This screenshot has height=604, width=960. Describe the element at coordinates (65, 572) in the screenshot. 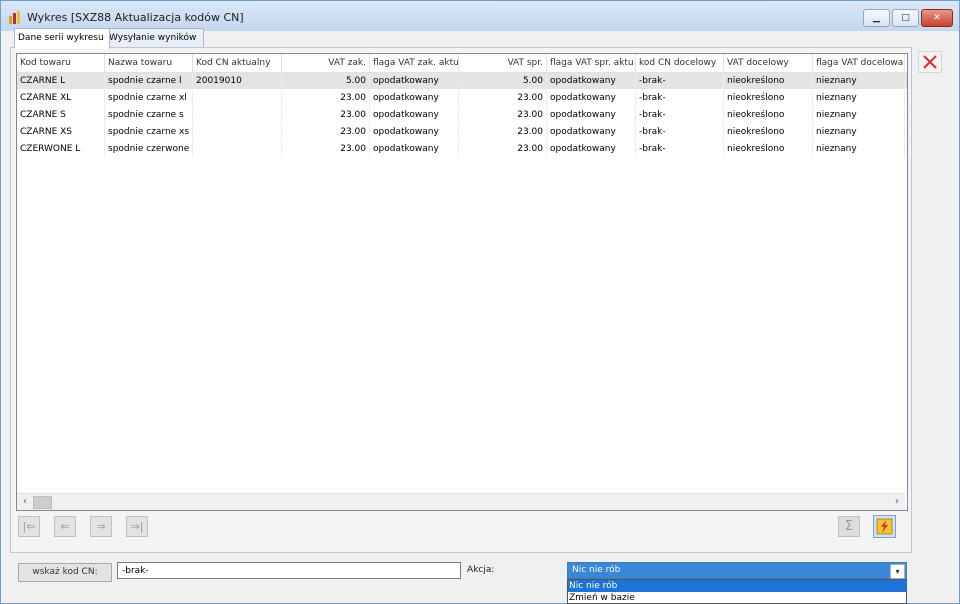

I see `select-cn-code-button: wskaż kod CN:` at that location.